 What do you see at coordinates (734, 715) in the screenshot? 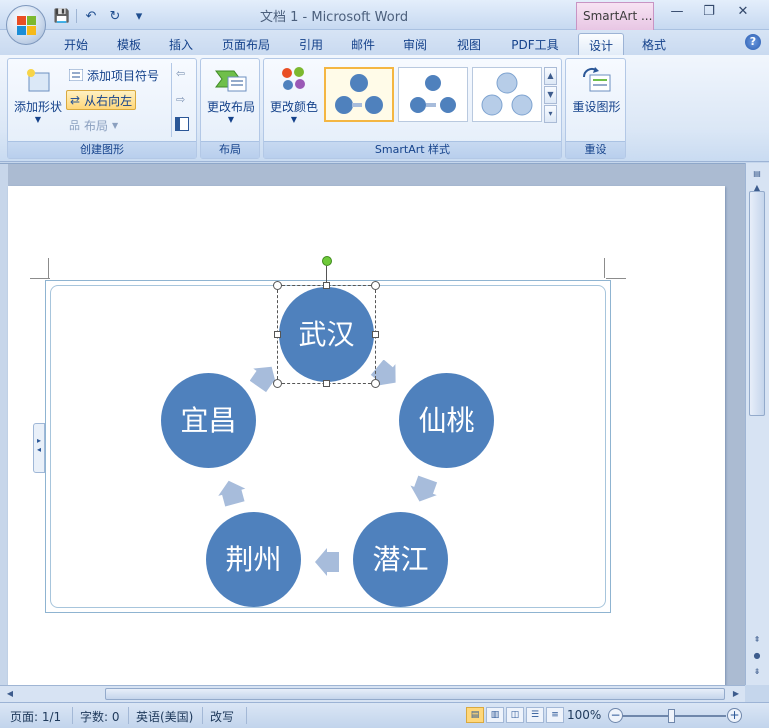
I see `zoom-in-button: +` at bounding box center [734, 715].